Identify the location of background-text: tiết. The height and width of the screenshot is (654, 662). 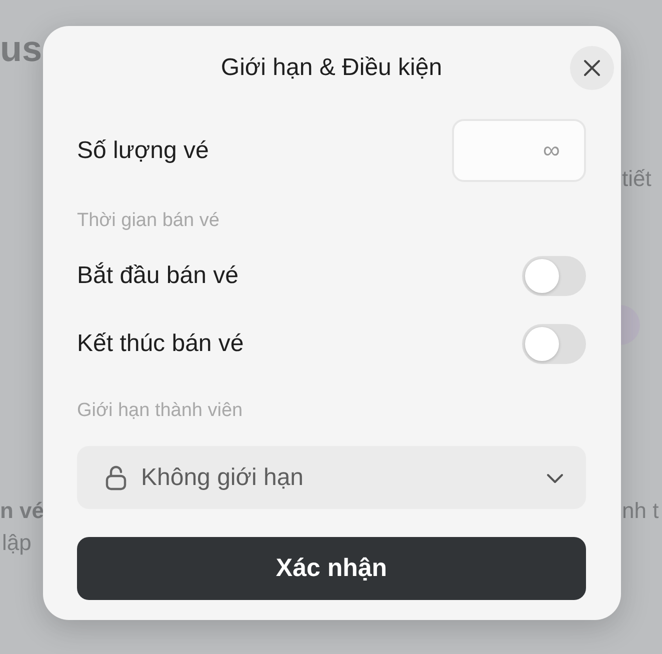
(637, 179).